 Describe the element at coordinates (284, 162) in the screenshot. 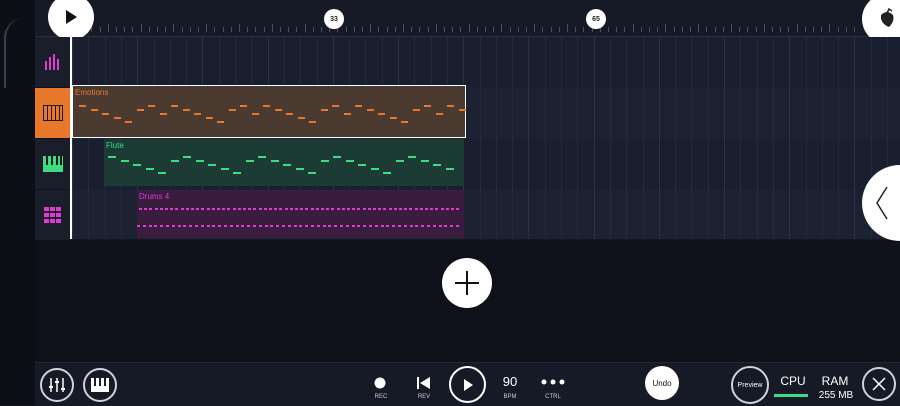

I see `clip-flute: Flute` at that location.